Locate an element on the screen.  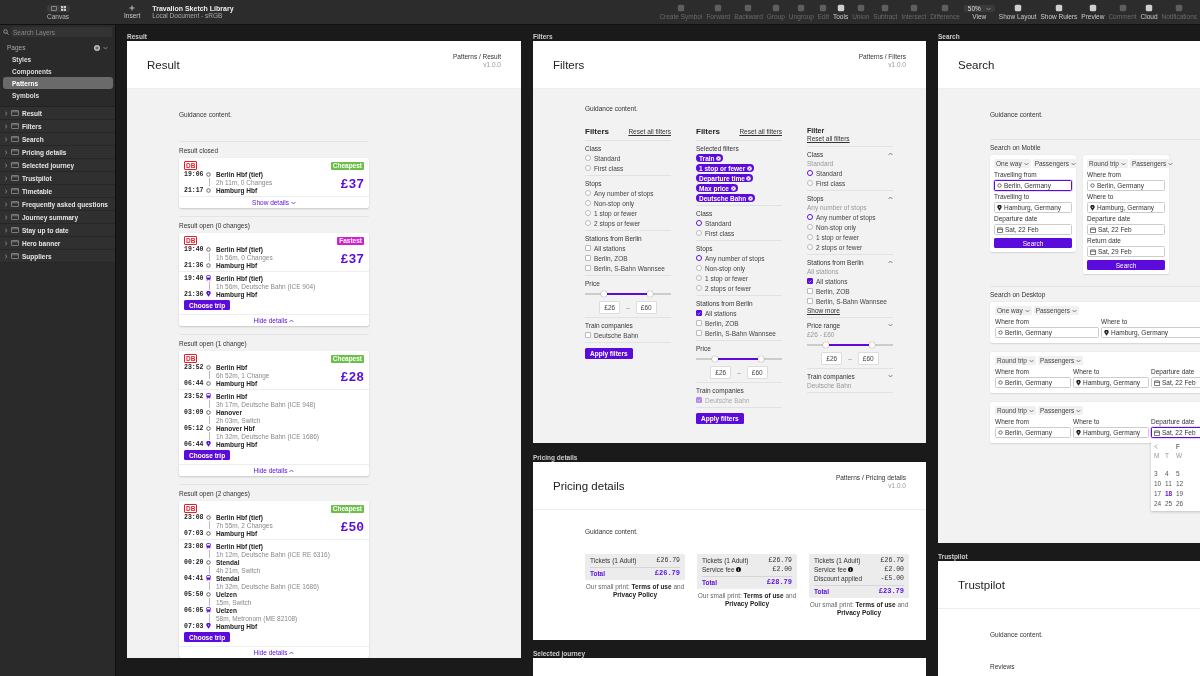
search-icon is located at coordinates (6, 32).